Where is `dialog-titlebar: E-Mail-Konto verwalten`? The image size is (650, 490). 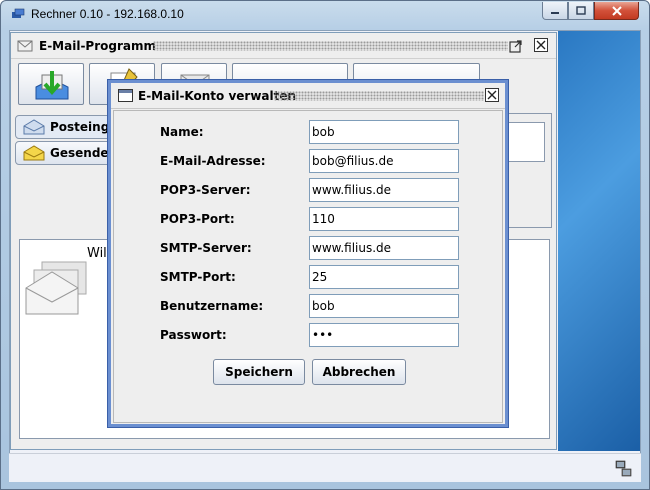
dialog-titlebar: E-Mail-Konto verwalten is located at coordinates (308, 96).